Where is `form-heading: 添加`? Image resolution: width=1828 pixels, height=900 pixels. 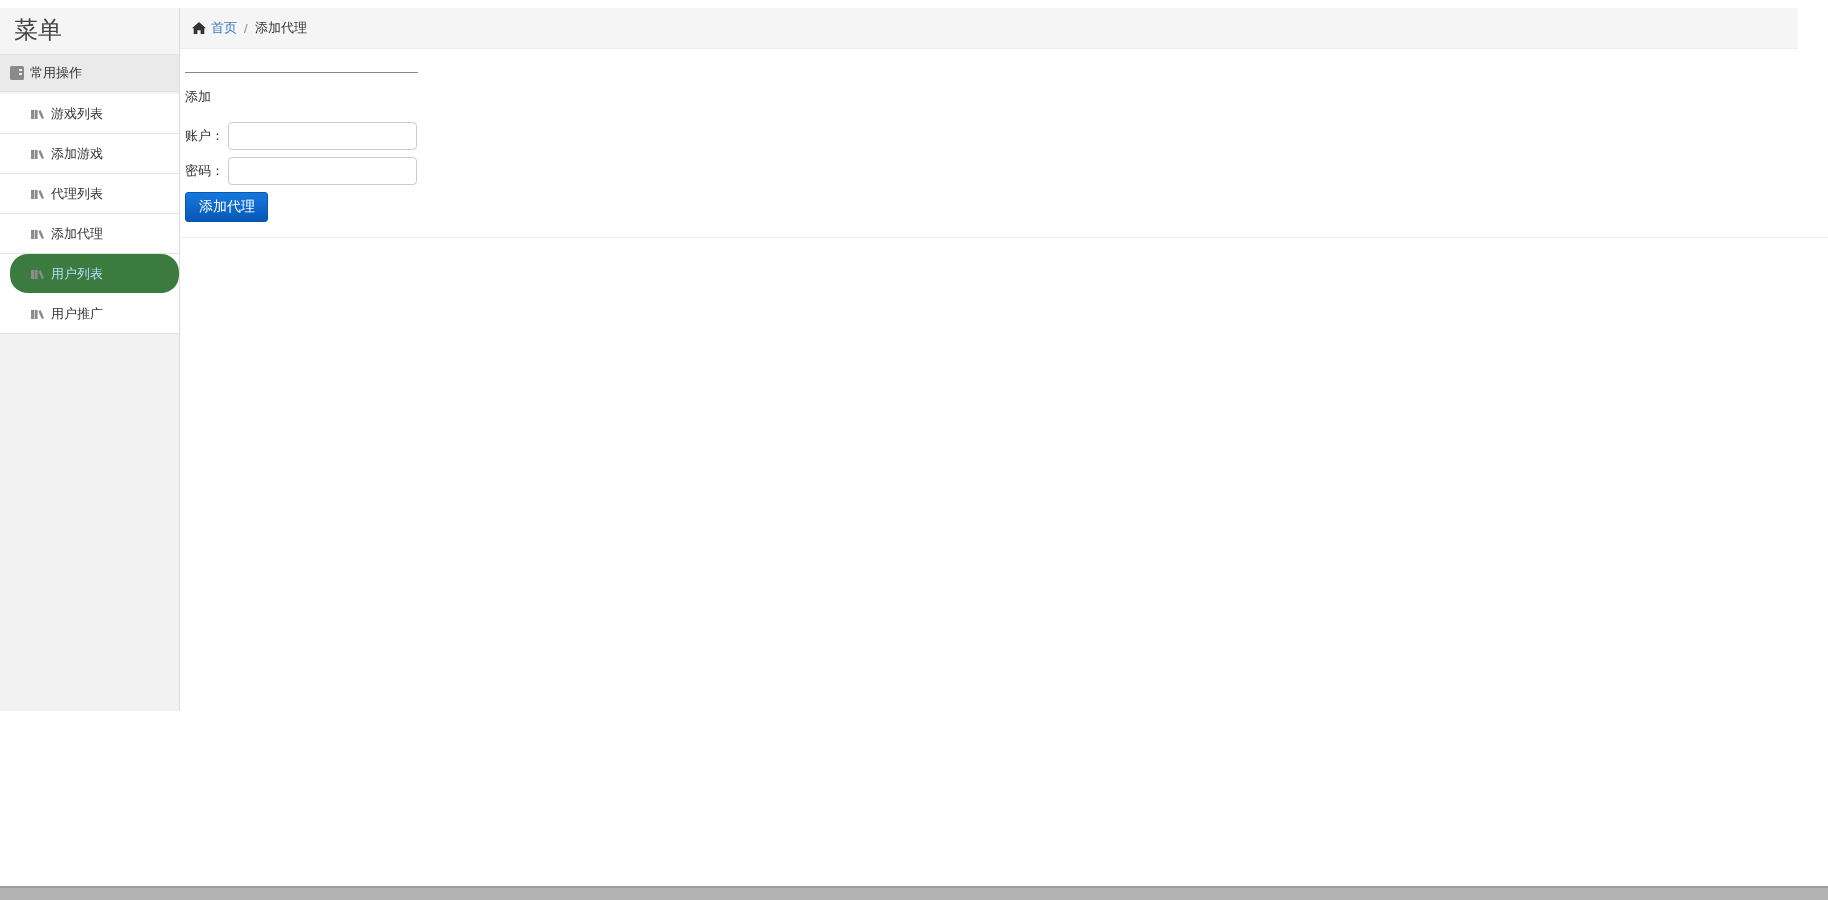 form-heading: 添加 is located at coordinates (198, 97).